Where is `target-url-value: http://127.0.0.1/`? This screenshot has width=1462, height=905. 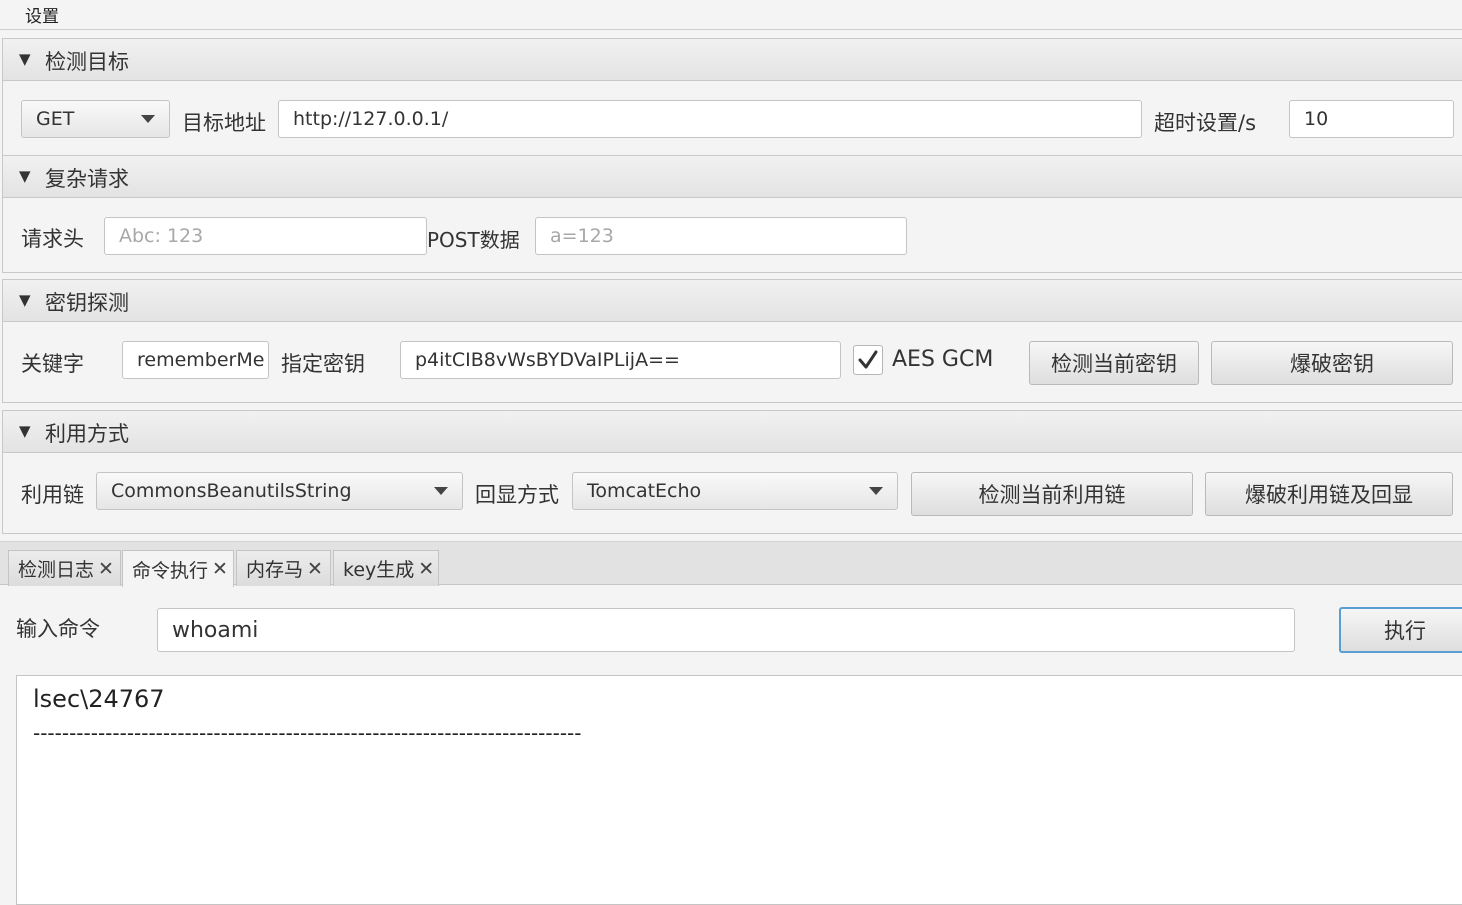
target-url-value: http://127.0.0.1/ is located at coordinates (371, 119).